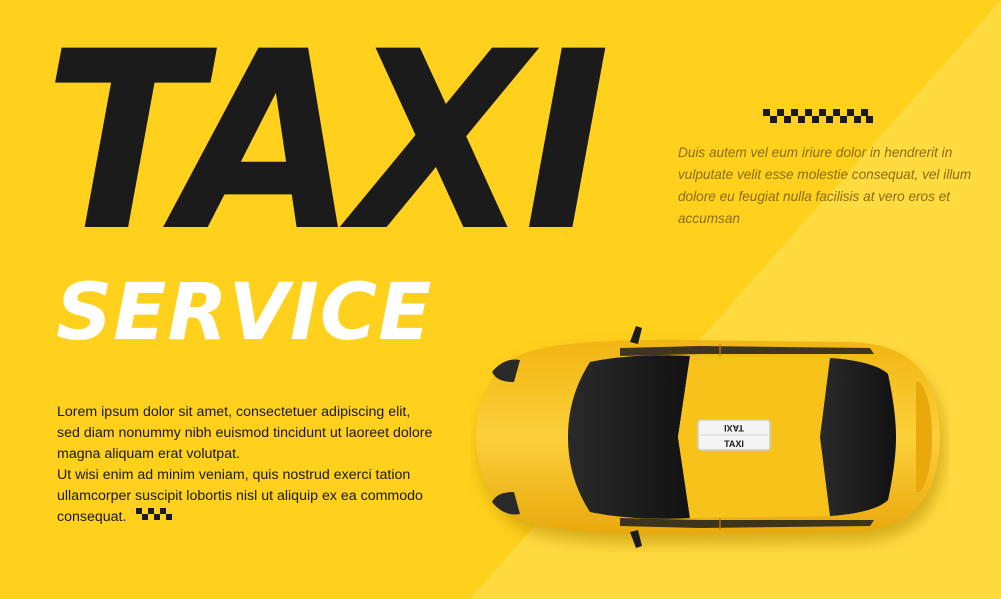 This screenshot has width=1001, height=599. What do you see at coordinates (818, 116) in the screenshot?
I see `checkered-stripe-icon` at bounding box center [818, 116].